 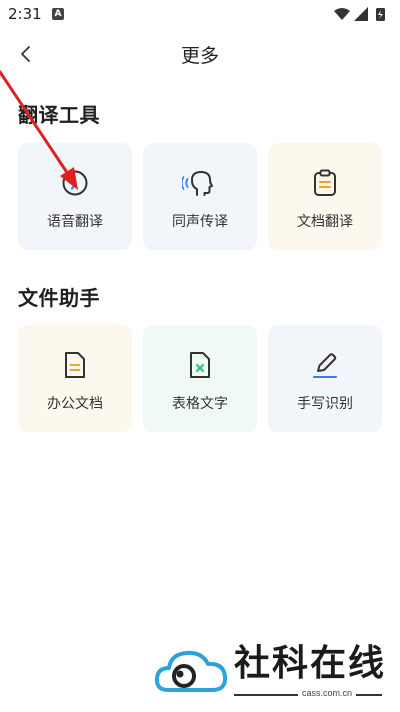 I want to click on status-bar: 2:31 A, so click(x=200, y=14).